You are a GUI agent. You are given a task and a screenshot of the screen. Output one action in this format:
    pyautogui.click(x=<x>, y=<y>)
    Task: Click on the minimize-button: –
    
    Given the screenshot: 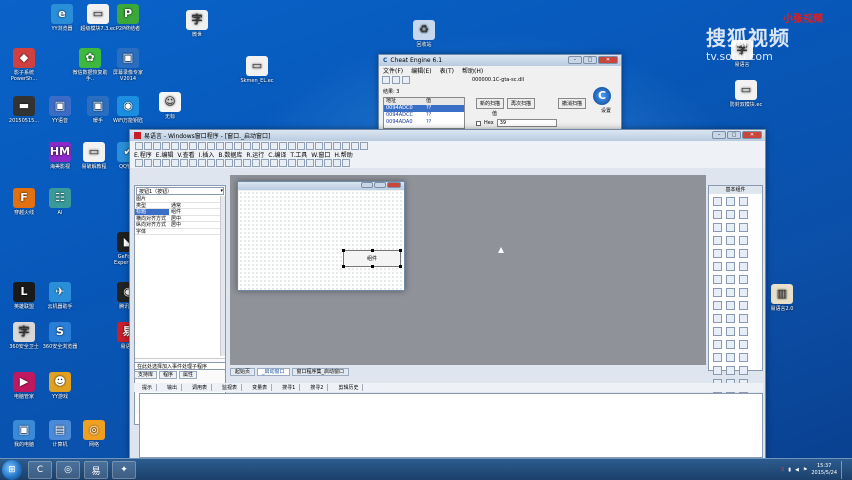 What is the action you would take?
    pyautogui.click(x=575, y=60)
    